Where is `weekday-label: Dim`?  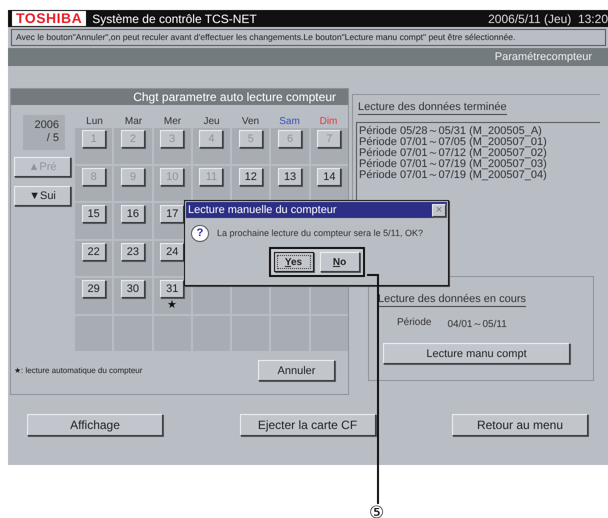
weekday-label: Dim is located at coordinates (328, 121).